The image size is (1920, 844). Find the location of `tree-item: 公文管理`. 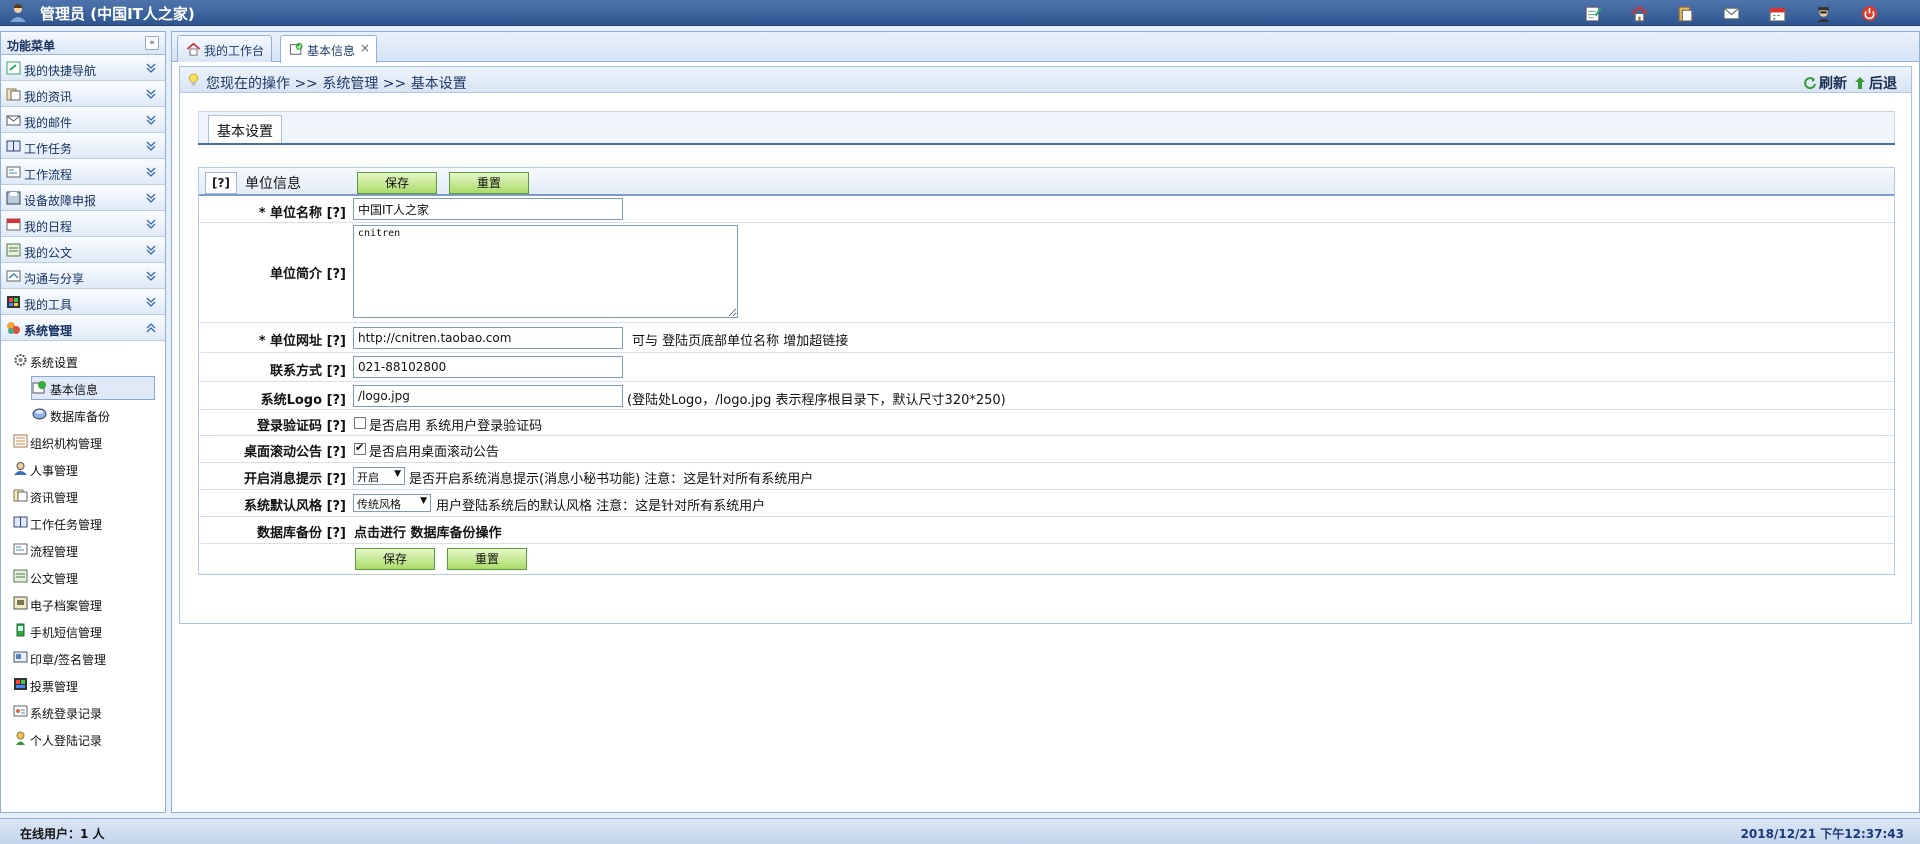

tree-item: 公文管理 is located at coordinates (83, 576).